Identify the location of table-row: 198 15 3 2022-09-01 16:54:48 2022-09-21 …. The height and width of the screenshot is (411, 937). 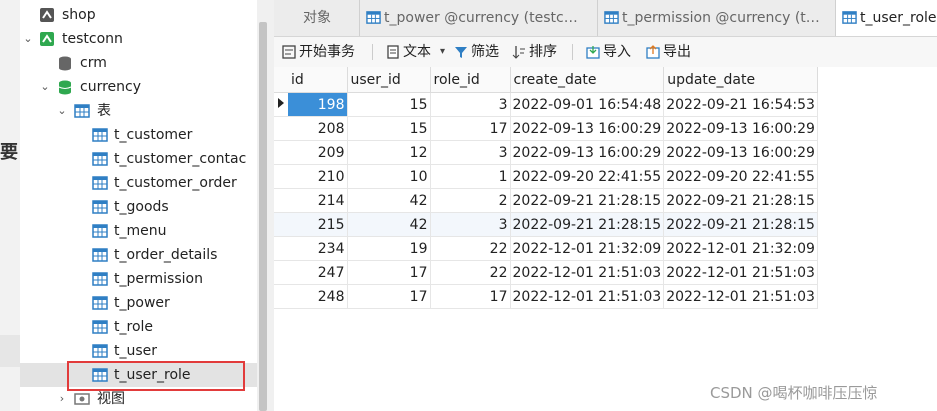
(546, 104).